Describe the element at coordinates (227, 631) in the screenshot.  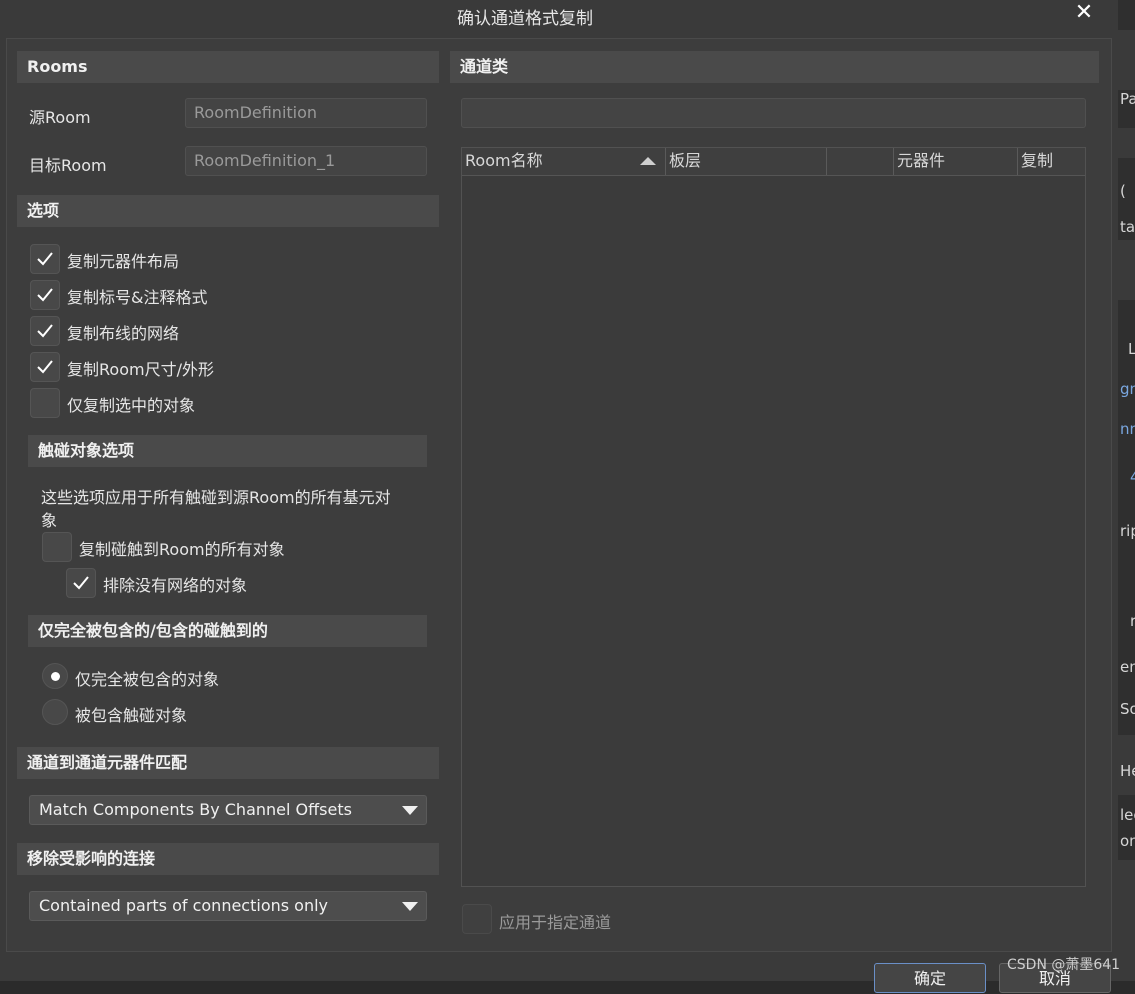
I see `contained-section-header: 仅完全被包含的/包含的碰触到的` at that location.